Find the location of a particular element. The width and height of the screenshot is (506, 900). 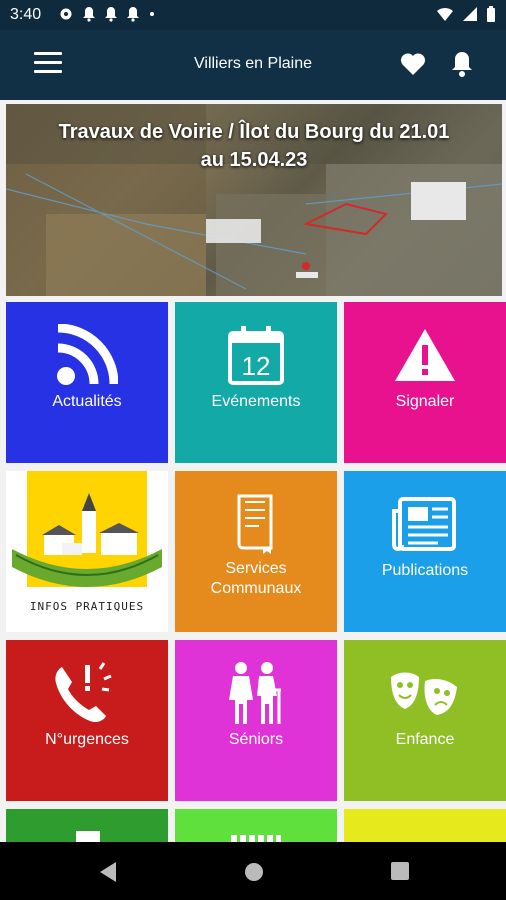

tile-services-communaux: Services Communaux is located at coordinates (256, 551).